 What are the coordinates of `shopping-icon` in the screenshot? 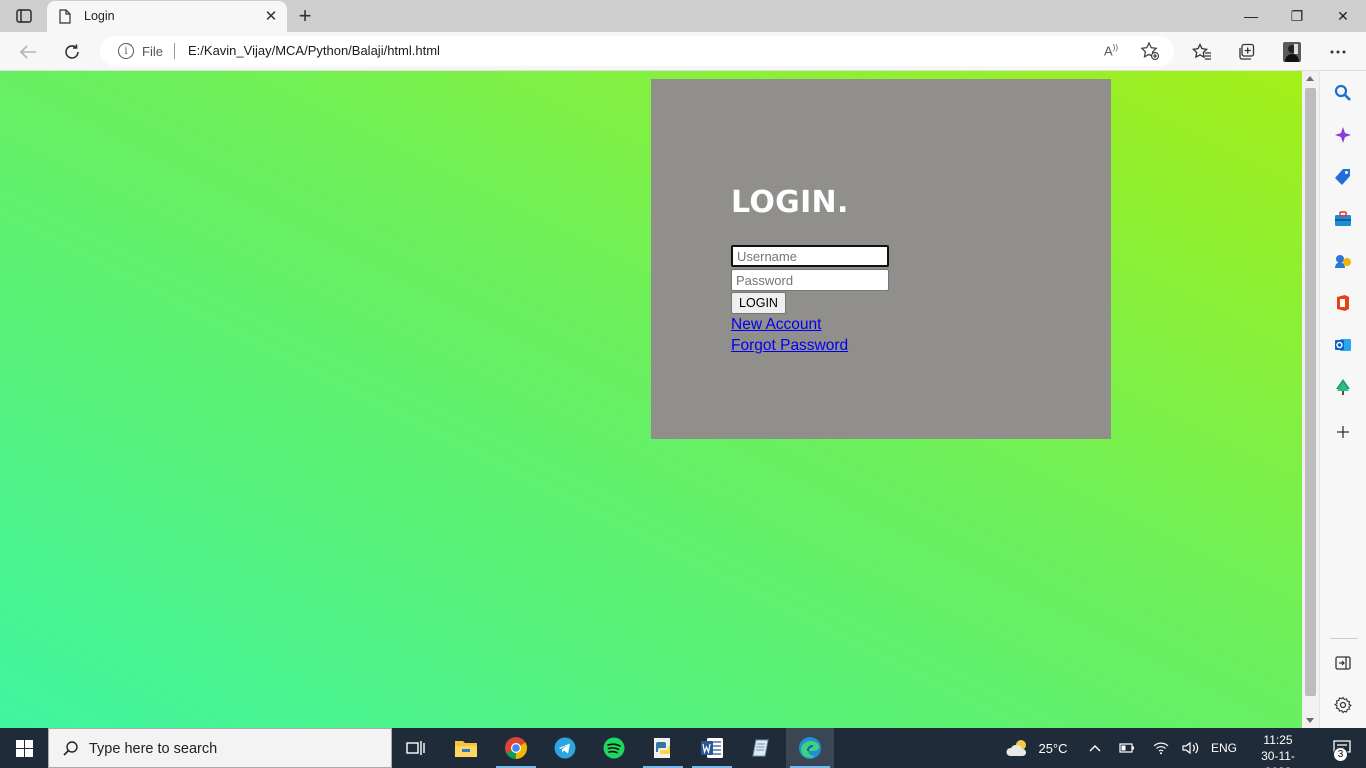 It's located at (1342, 177).